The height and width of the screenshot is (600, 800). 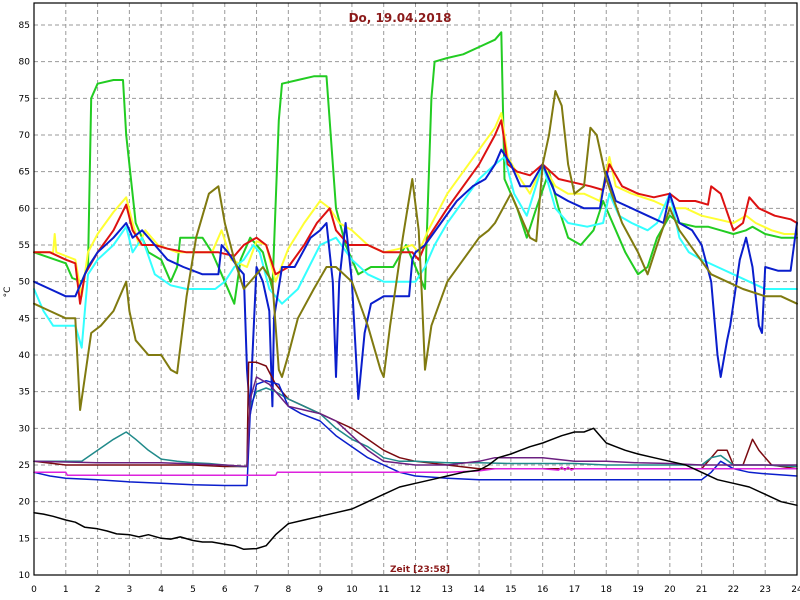 What do you see at coordinates (447, 590) in the screenshot?
I see `x-tick-label: 13` at bounding box center [447, 590].